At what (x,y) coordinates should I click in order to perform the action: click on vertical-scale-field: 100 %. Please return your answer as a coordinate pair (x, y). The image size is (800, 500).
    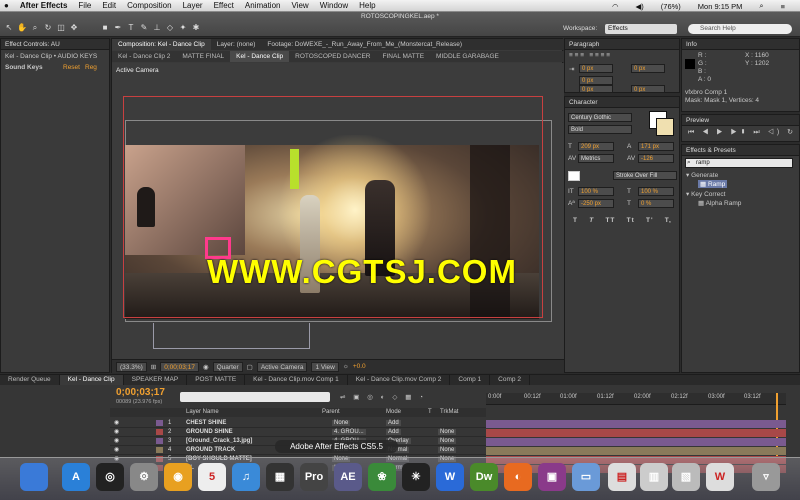
    Looking at the image, I should click on (596, 191).